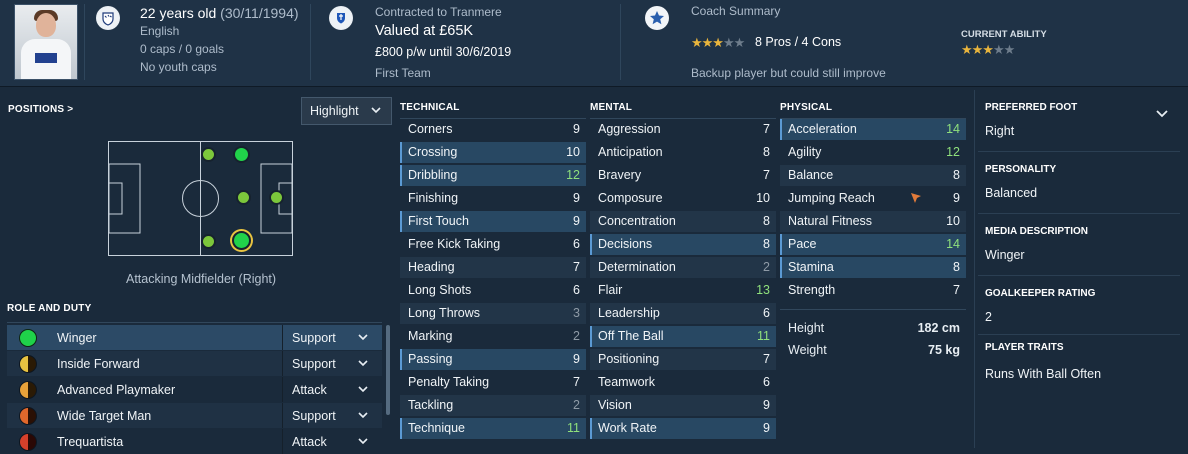  I want to click on preferred-foot-label: PREFERRED FOOT, so click(1031, 107).